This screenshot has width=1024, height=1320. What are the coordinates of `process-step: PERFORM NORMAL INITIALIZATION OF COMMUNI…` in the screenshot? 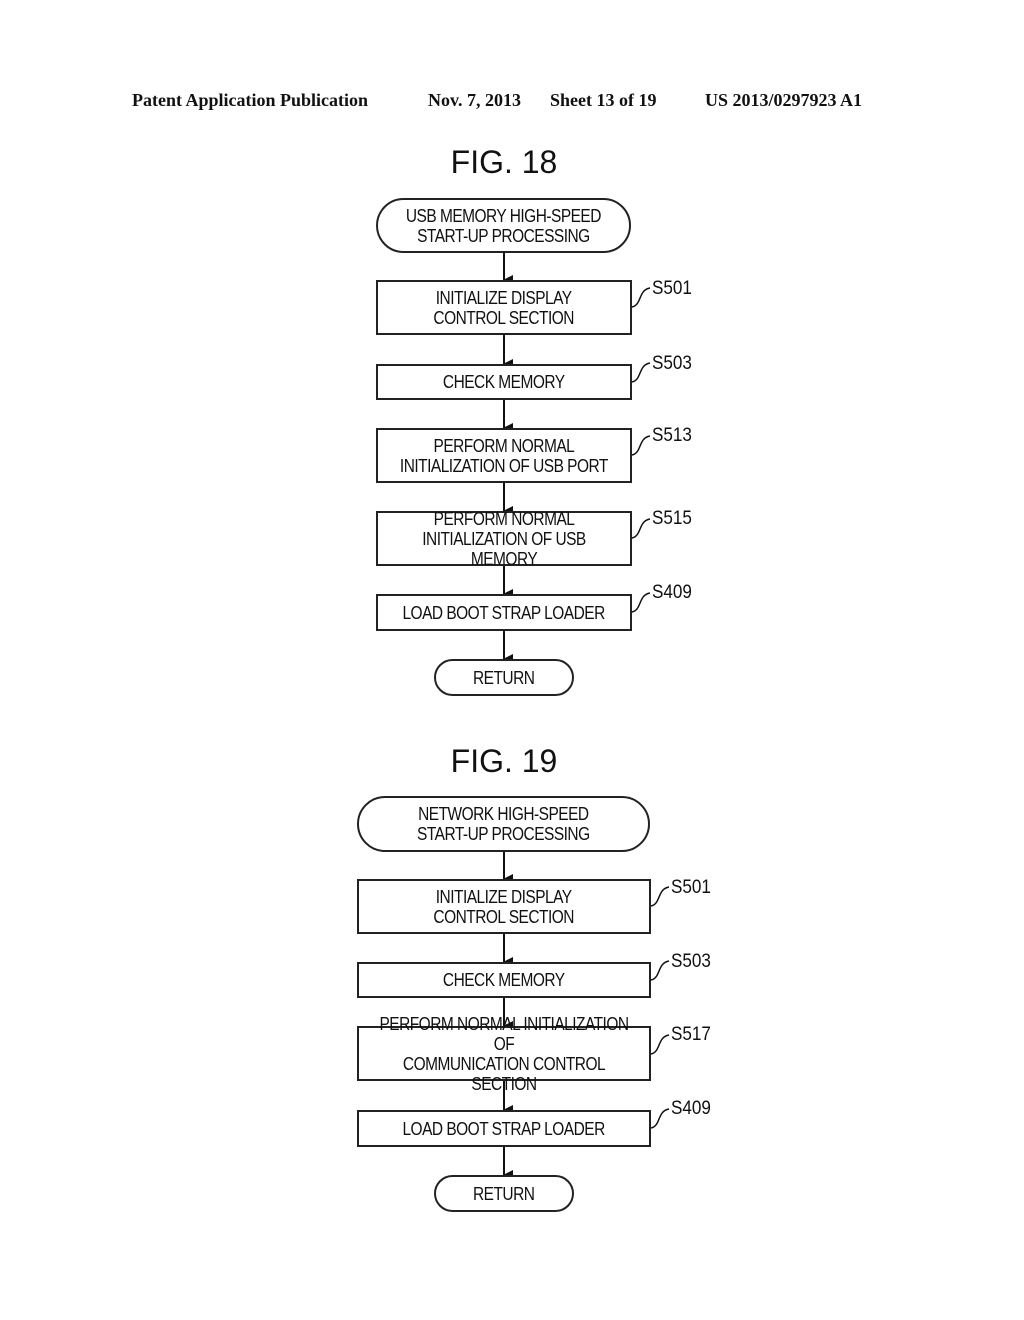 It's located at (504, 1054).